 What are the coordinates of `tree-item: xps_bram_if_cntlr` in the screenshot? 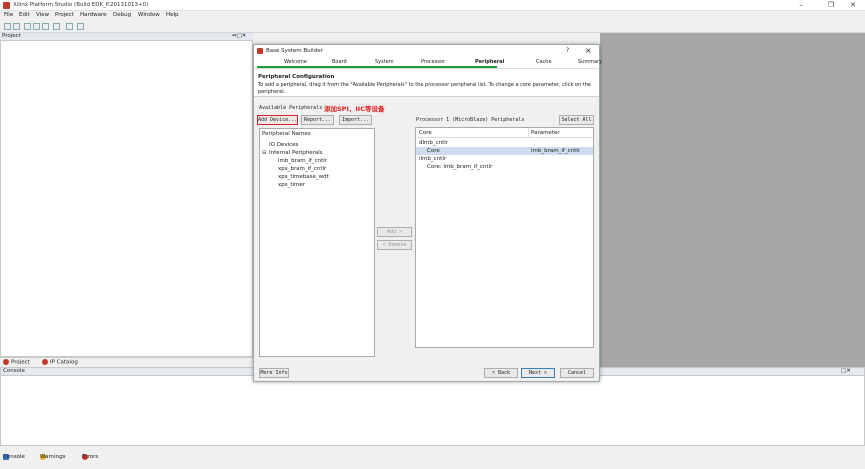 It's located at (302, 169).